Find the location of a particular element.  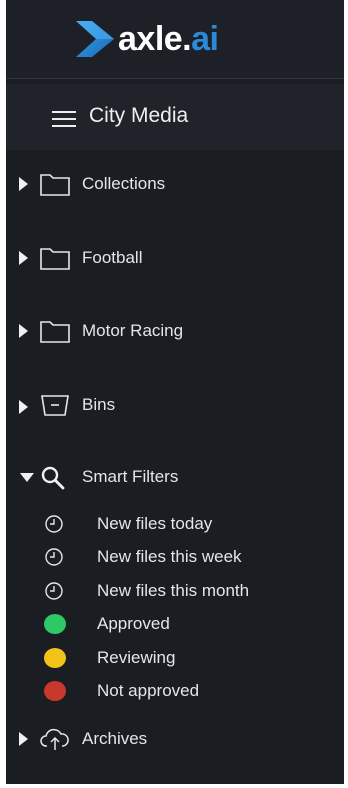

logo-wordmark: axle.ai is located at coordinates (168, 39).